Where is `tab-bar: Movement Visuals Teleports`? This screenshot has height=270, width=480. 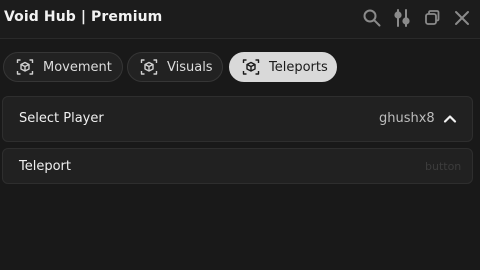 tab-bar: Movement Visuals Teleports is located at coordinates (240, 67).